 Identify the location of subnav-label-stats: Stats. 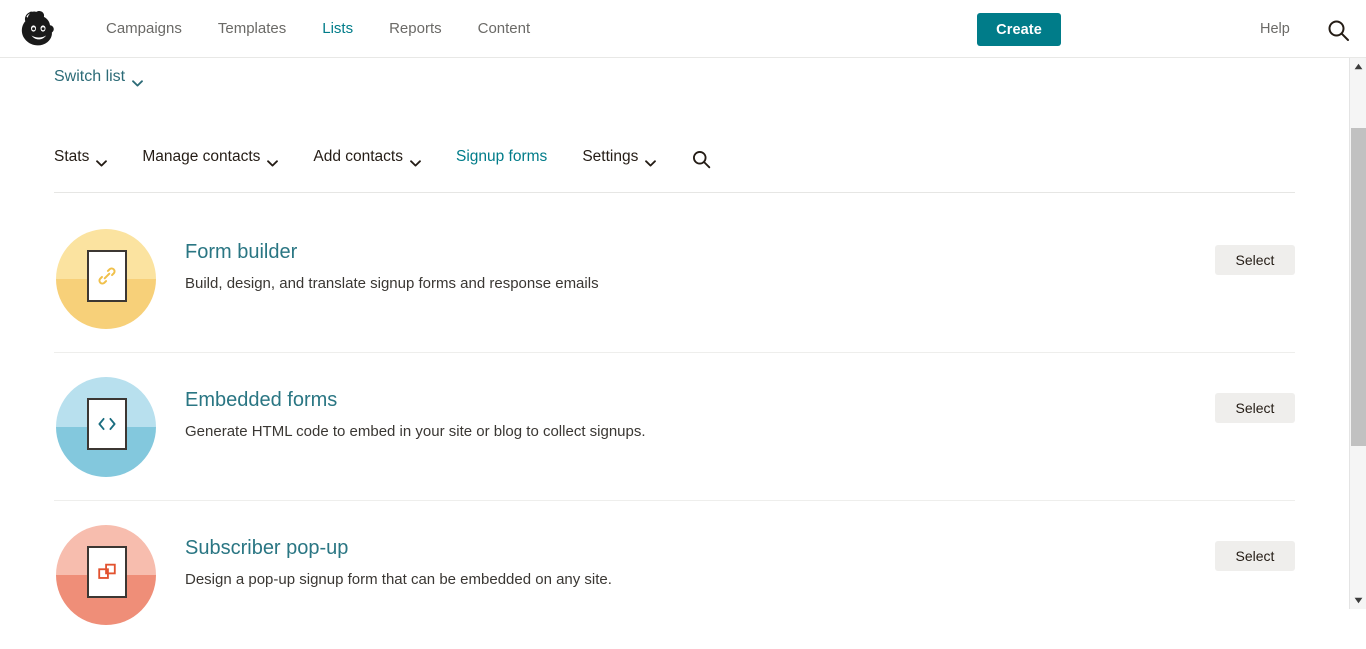
(72, 156).